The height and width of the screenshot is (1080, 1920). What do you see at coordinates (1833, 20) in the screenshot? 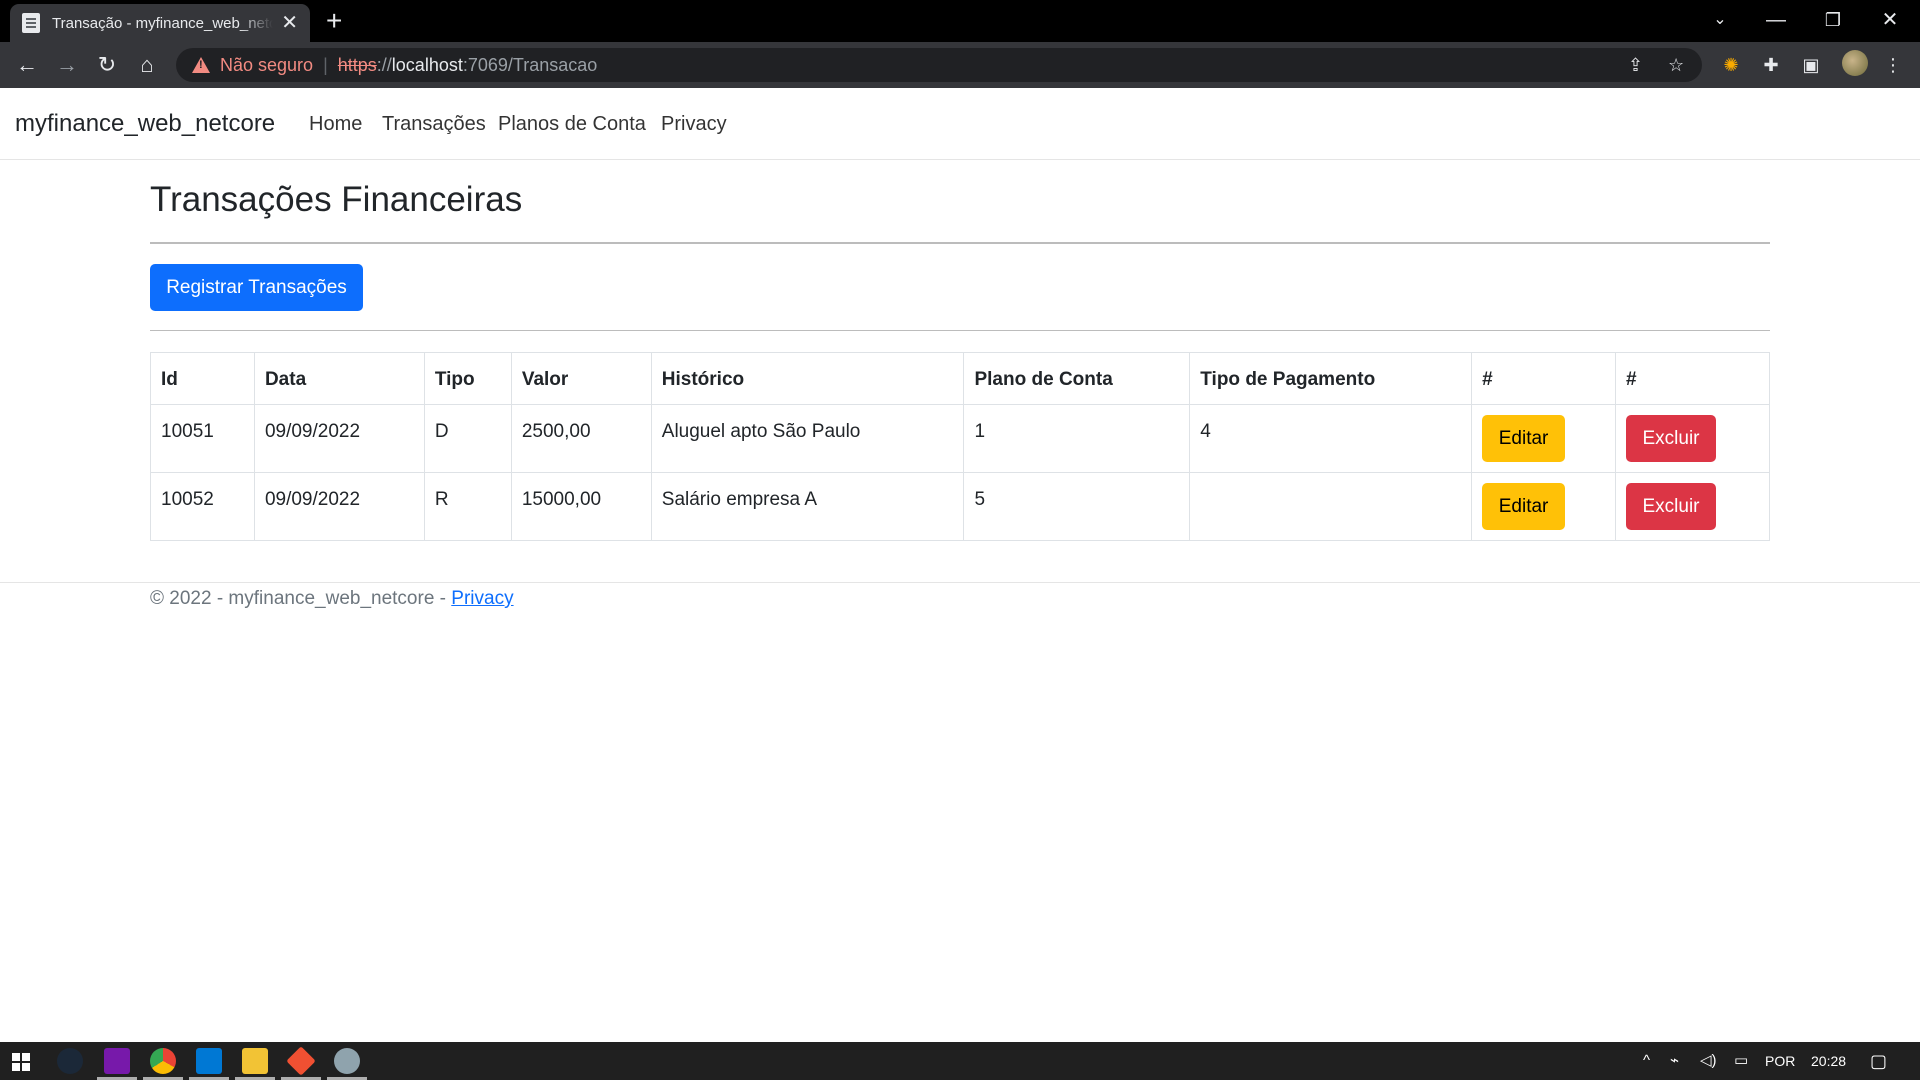
I see `restore-icon: ❐` at bounding box center [1833, 20].